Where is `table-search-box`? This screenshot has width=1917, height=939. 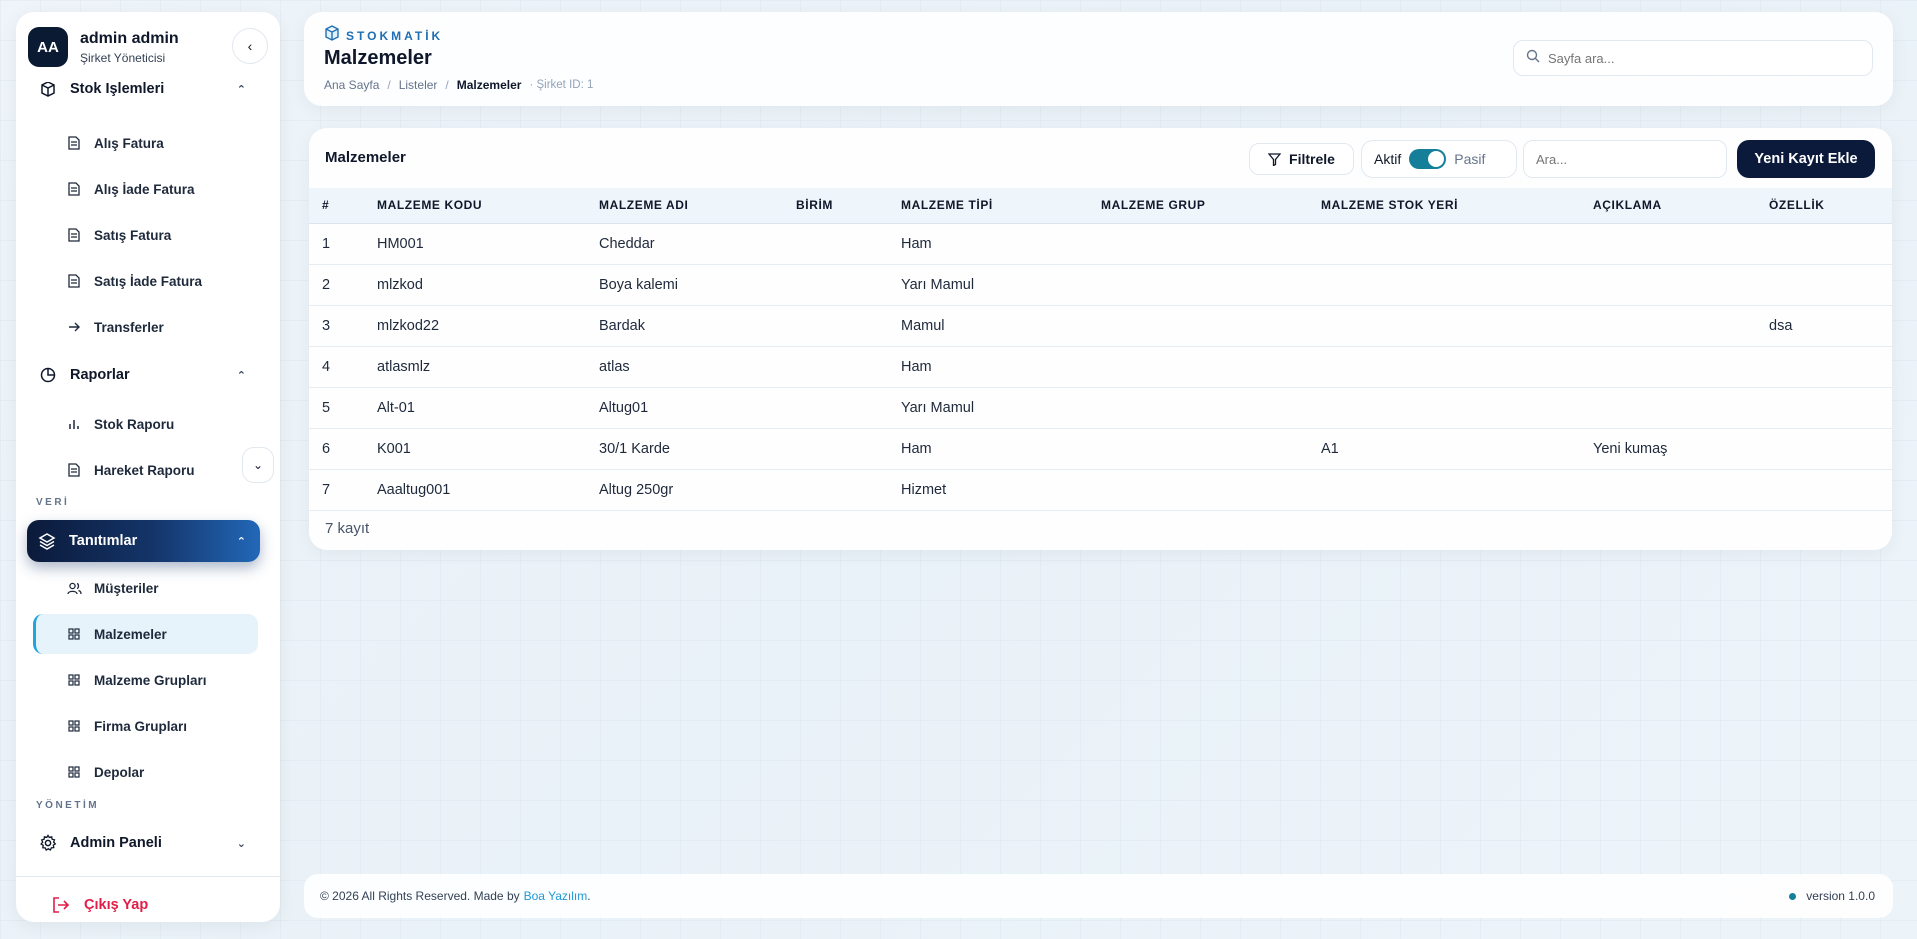 table-search-box is located at coordinates (1625, 159).